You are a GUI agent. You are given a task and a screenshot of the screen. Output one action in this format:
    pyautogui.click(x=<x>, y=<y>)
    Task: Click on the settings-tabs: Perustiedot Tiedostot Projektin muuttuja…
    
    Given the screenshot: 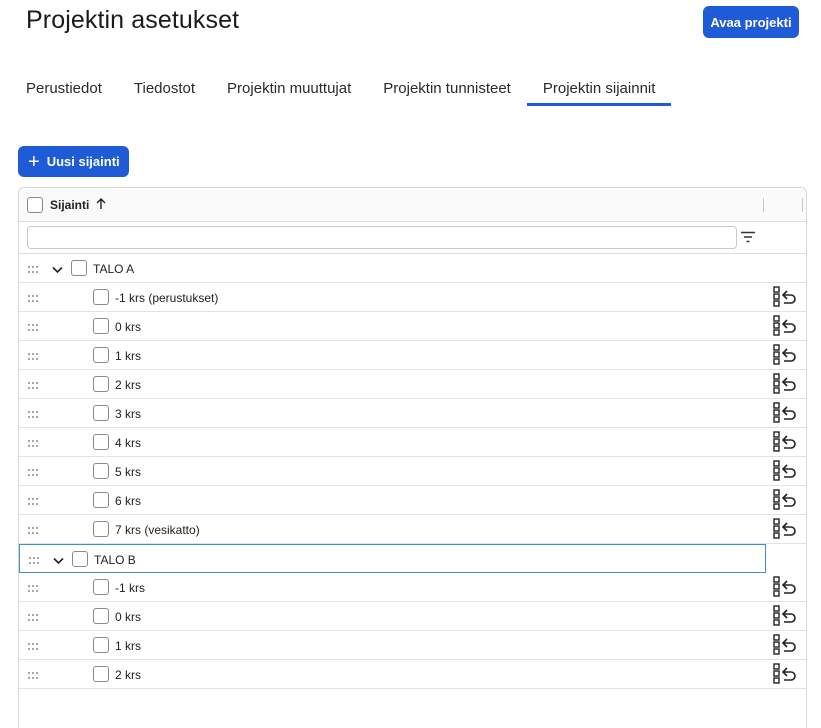 What is the action you would take?
    pyautogui.click(x=340, y=88)
    